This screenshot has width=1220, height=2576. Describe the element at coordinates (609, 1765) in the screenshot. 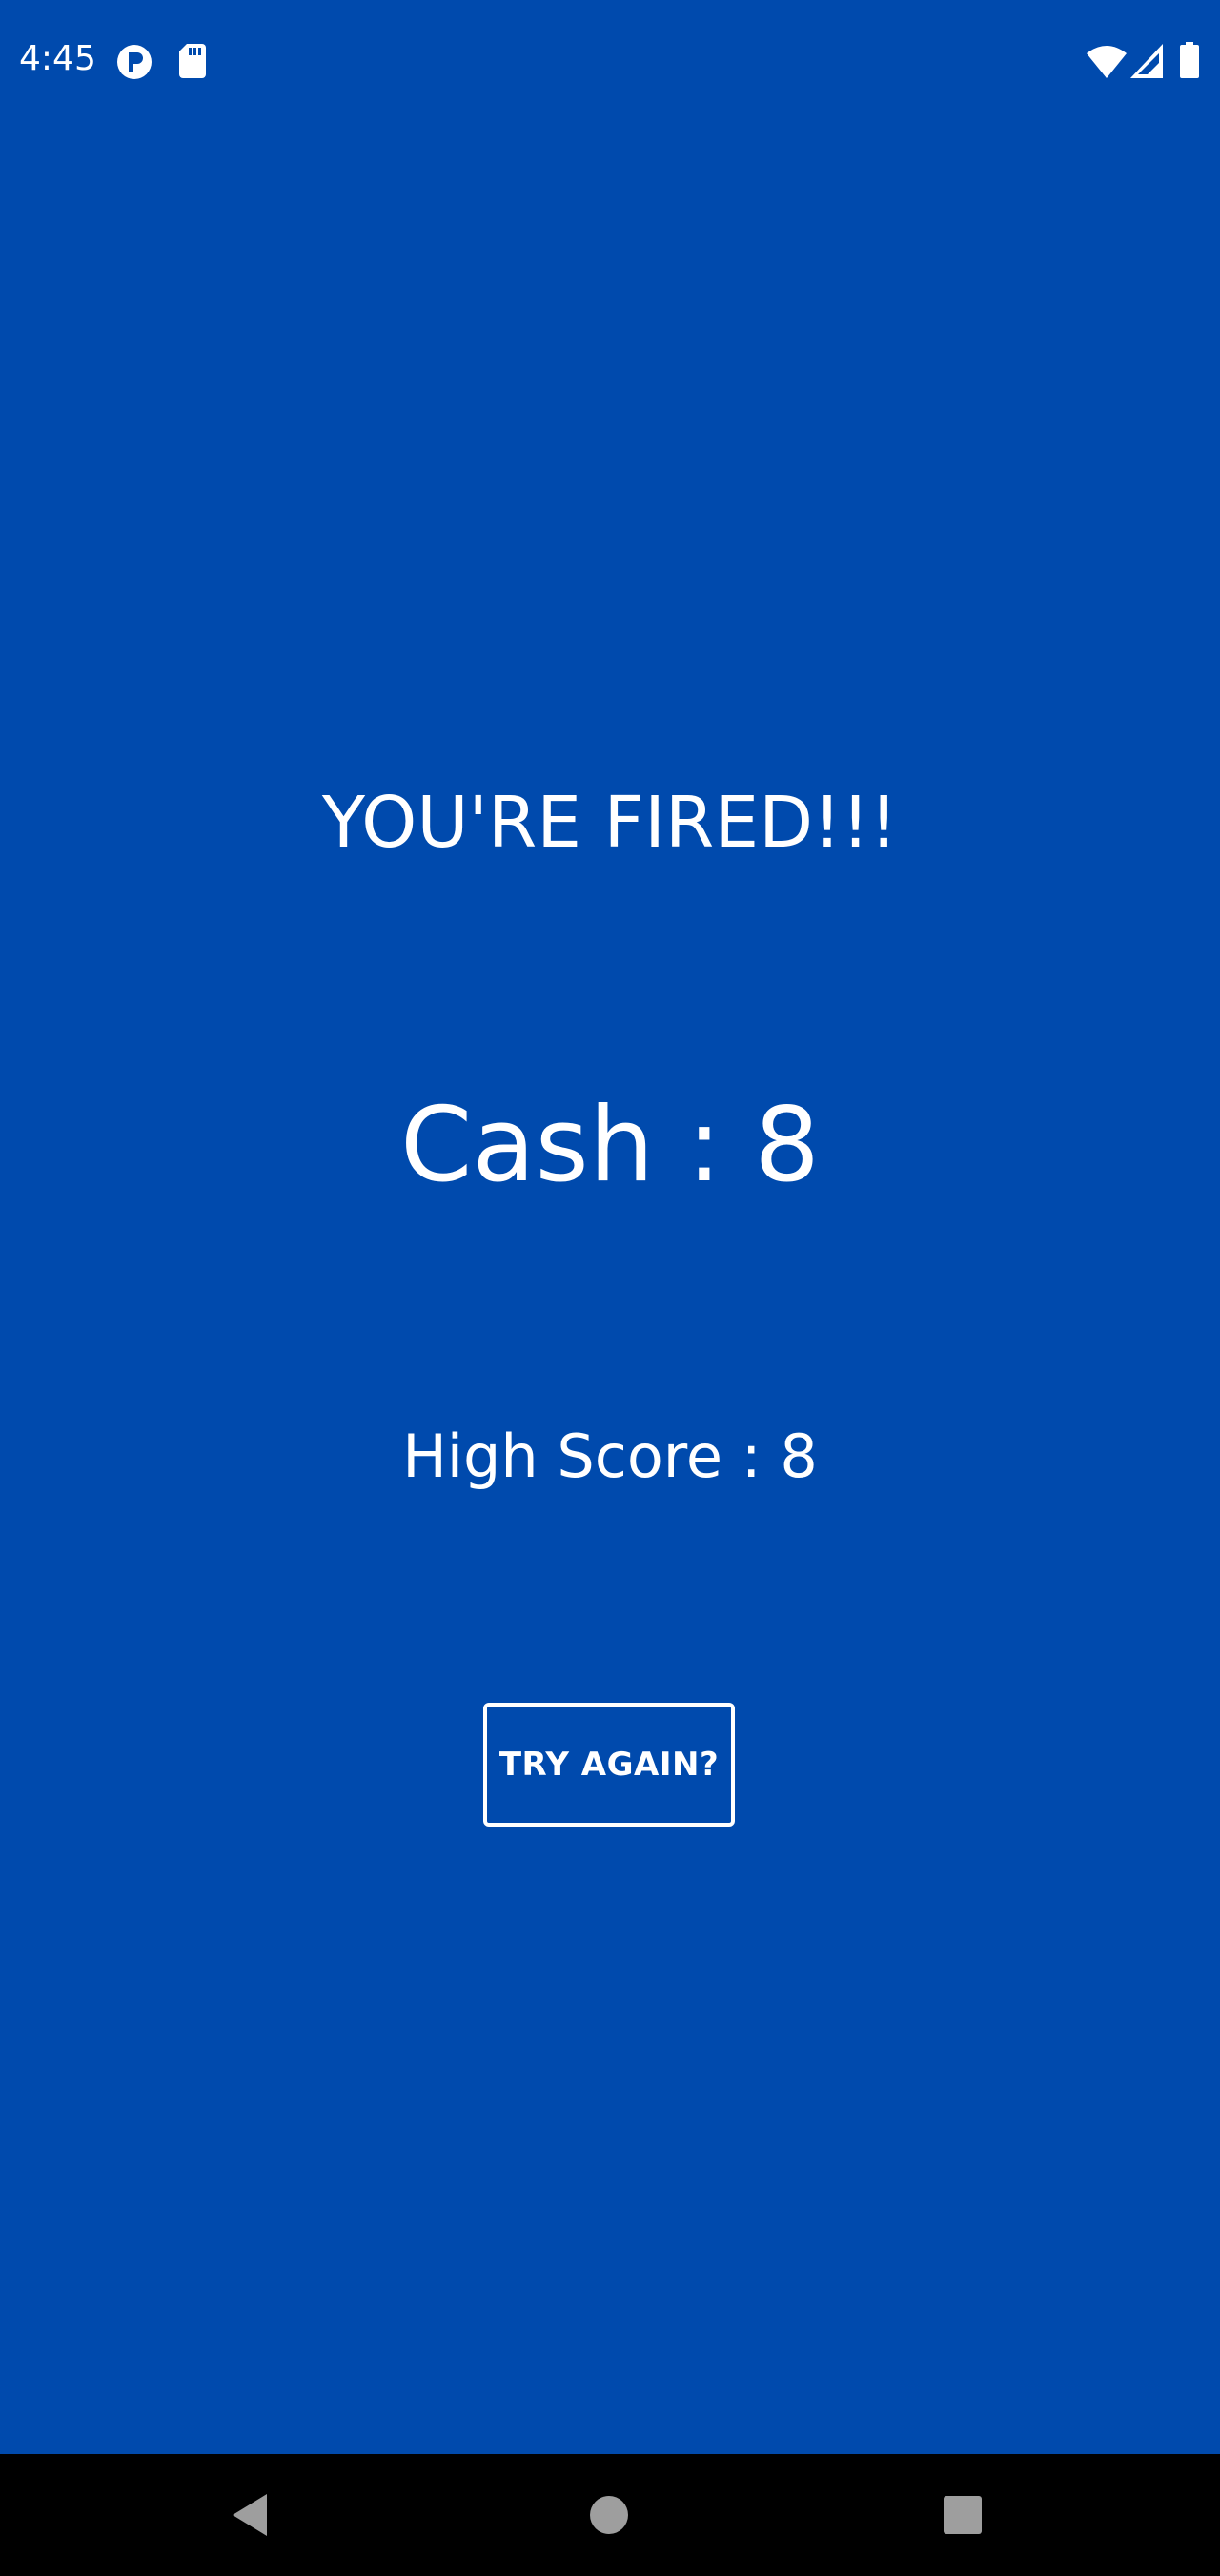

I see `try-again-button: TRY AGAIN?` at that location.